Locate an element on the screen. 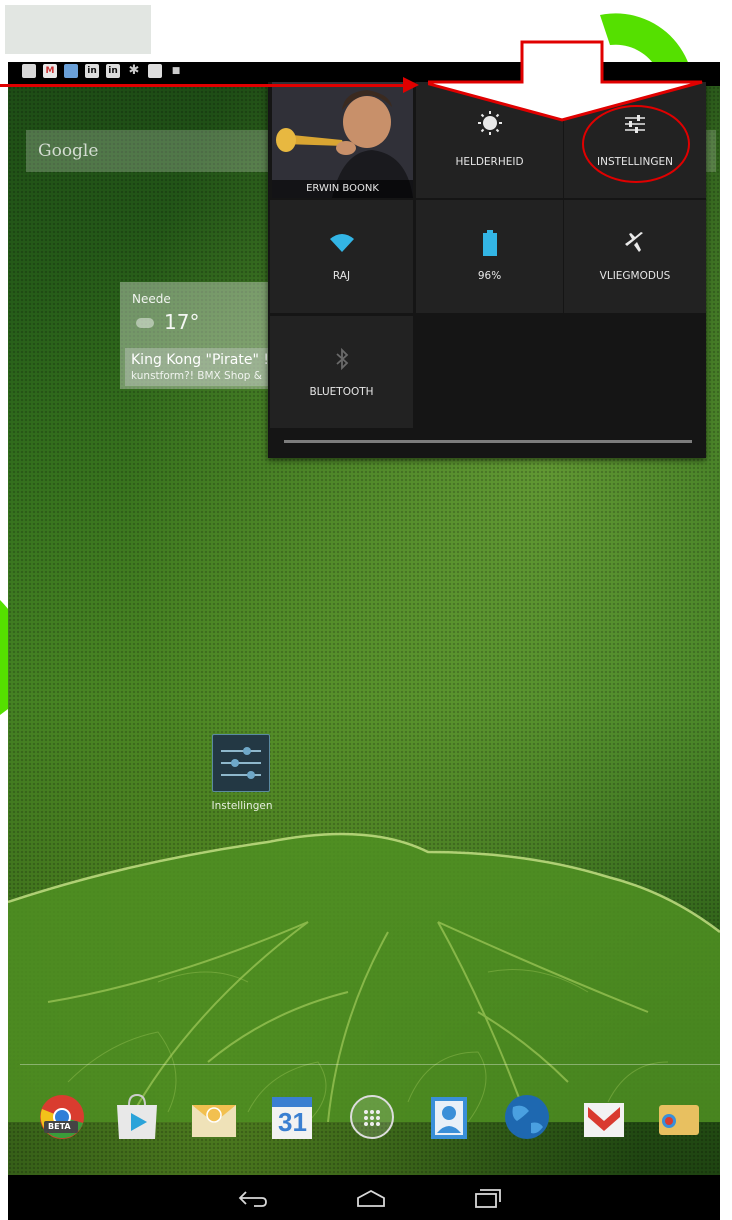  weather-card is located at coordinates (78, 29).